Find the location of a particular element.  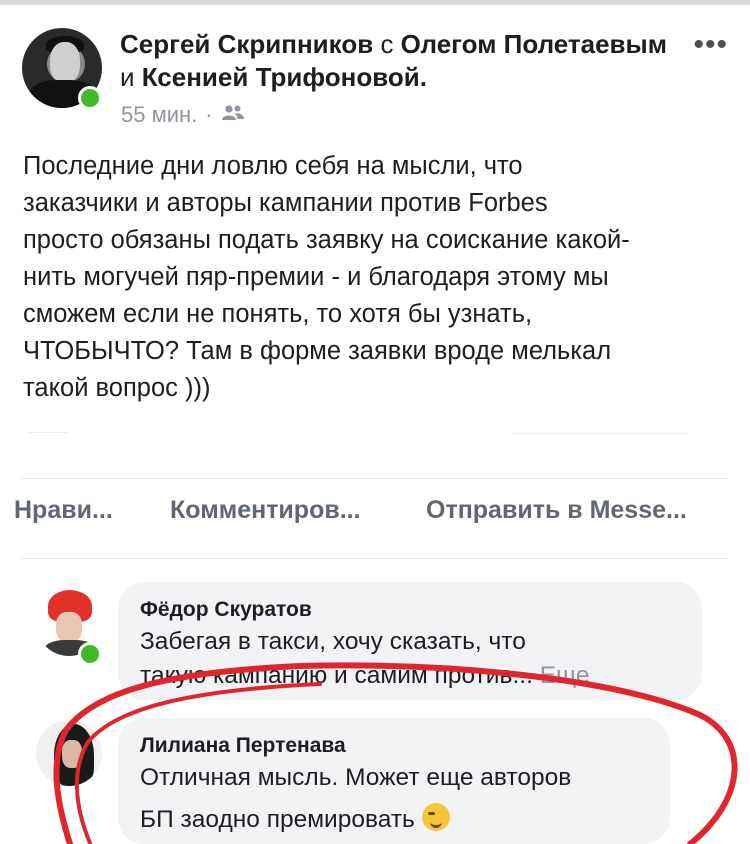

comment-author-2: Лилиана Пертенава is located at coordinates (243, 746).